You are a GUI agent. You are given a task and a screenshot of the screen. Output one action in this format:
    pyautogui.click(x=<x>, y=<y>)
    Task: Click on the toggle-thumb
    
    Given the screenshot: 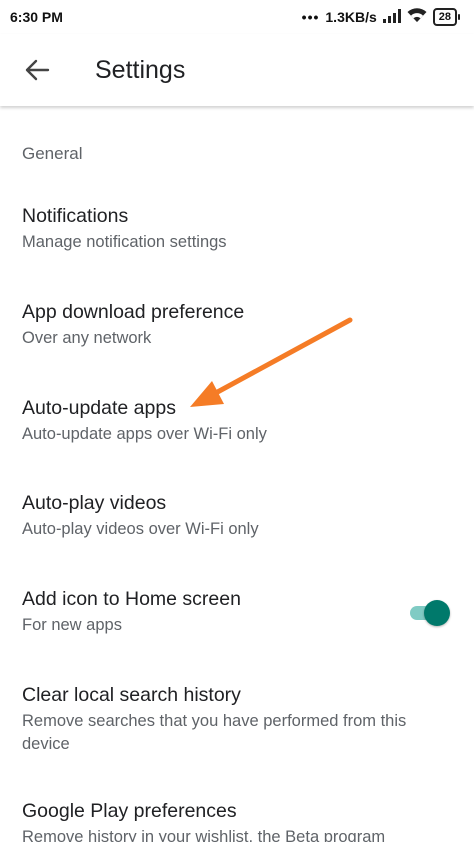 What is the action you would take?
    pyautogui.click(x=437, y=613)
    